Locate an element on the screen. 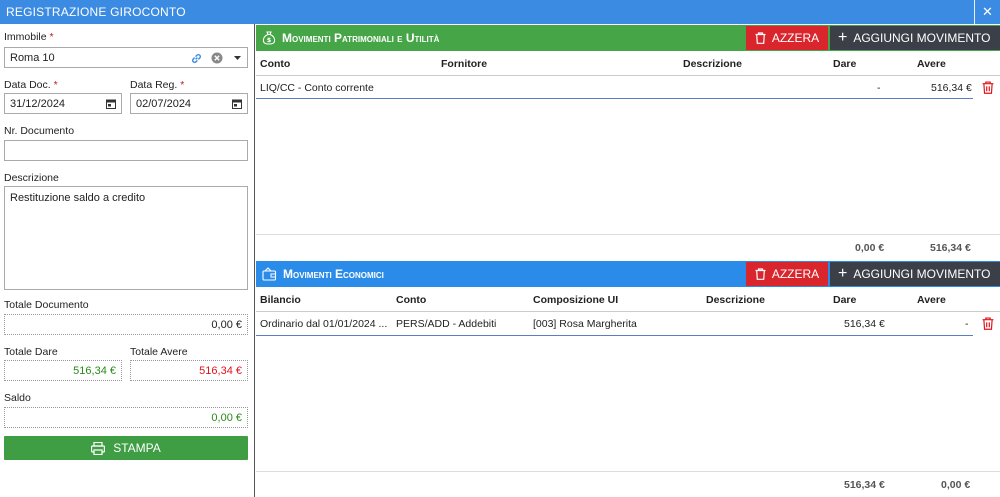 The image size is (1000, 497). col-fornitore: Fornitore is located at coordinates (464, 64).